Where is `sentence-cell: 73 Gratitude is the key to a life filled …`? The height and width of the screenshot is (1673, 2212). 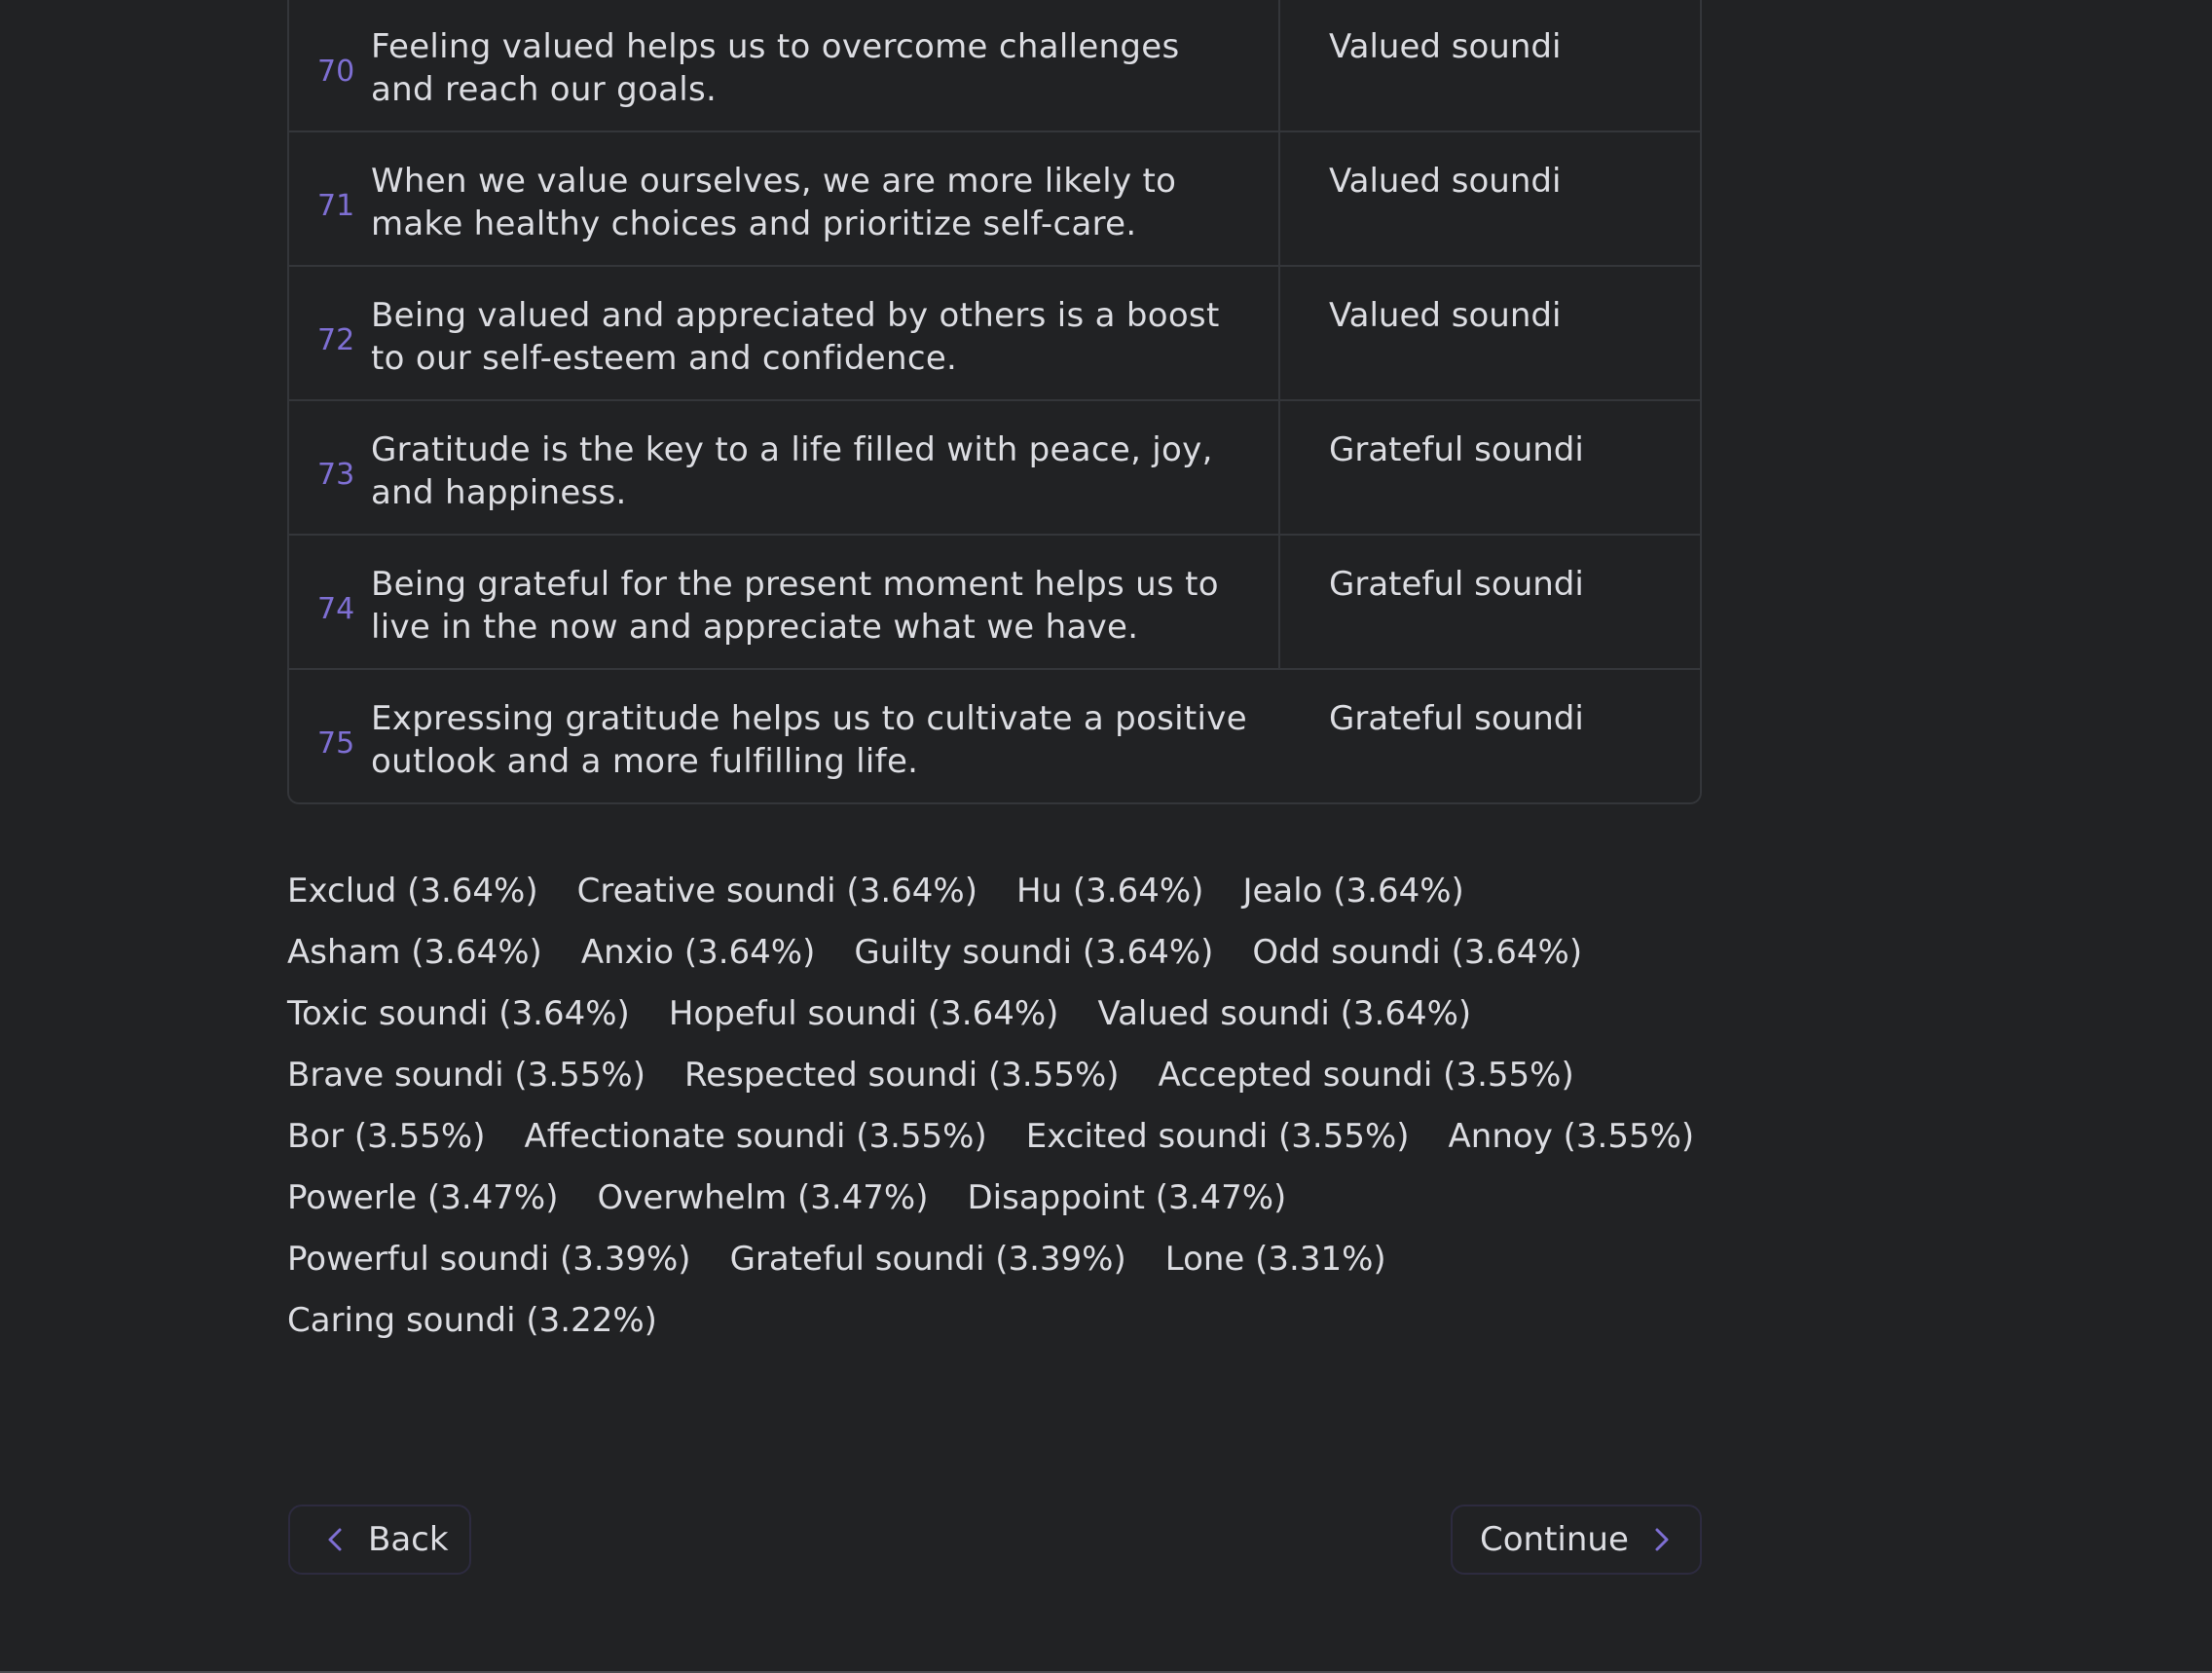 sentence-cell: 73 Gratitude is the key to a life filled … is located at coordinates (784, 468).